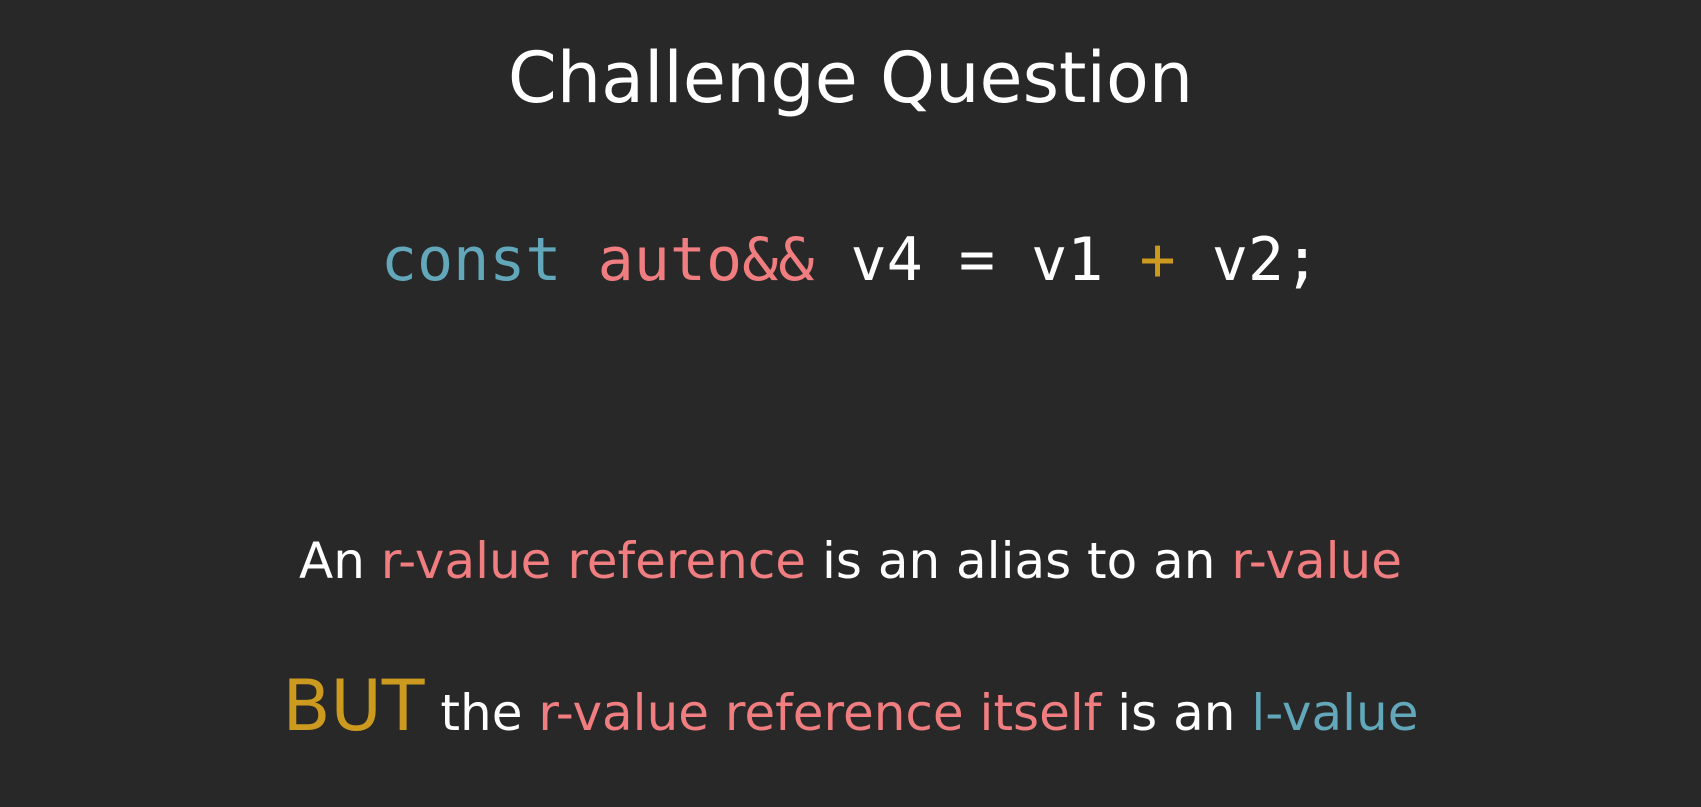  Describe the element at coordinates (1176, 713) in the screenshot. I see `statement-2-middle: is an` at that location.